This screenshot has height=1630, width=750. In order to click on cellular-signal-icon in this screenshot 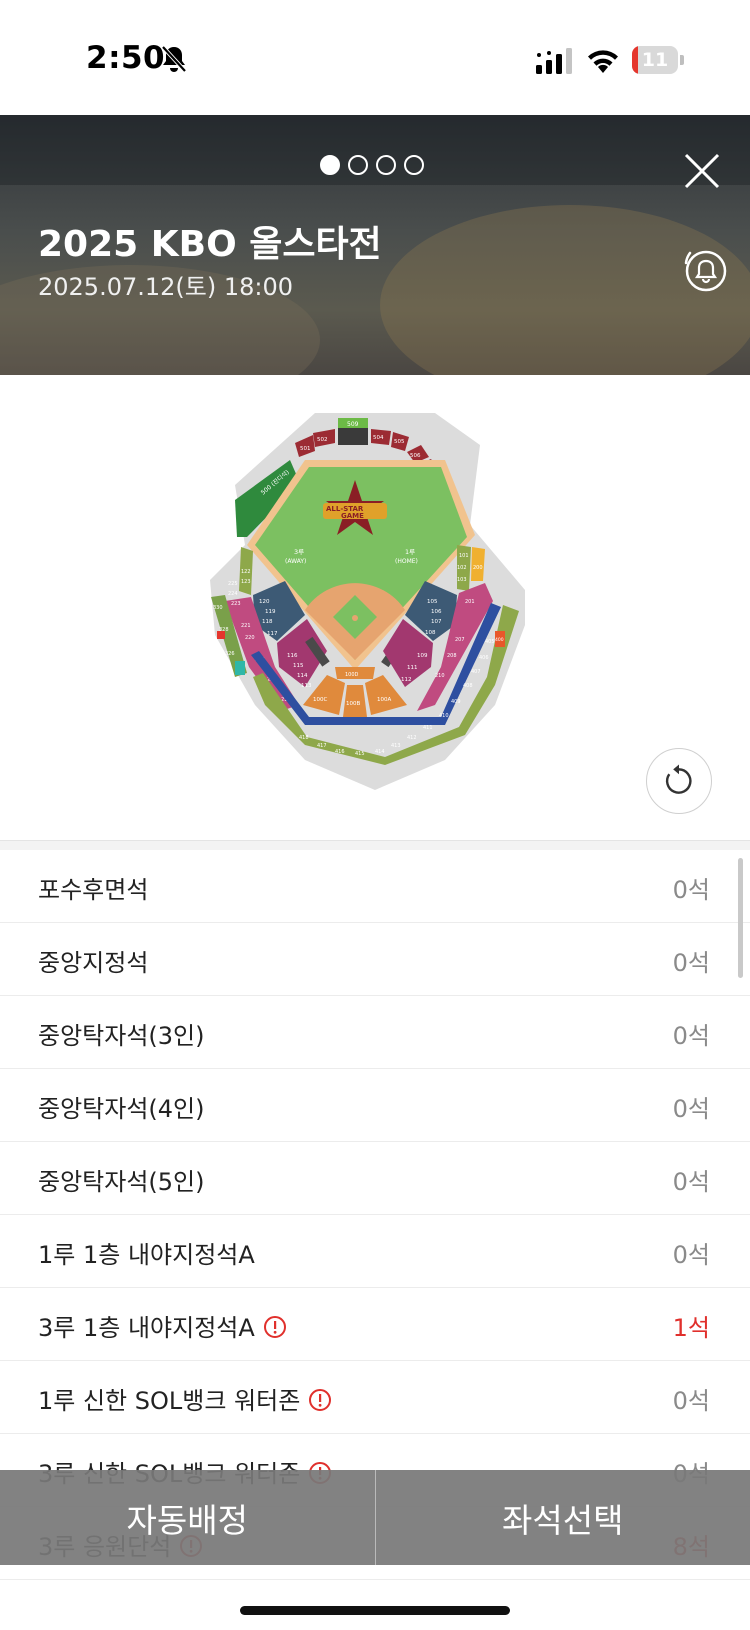, I will do `click(554, 61)`.